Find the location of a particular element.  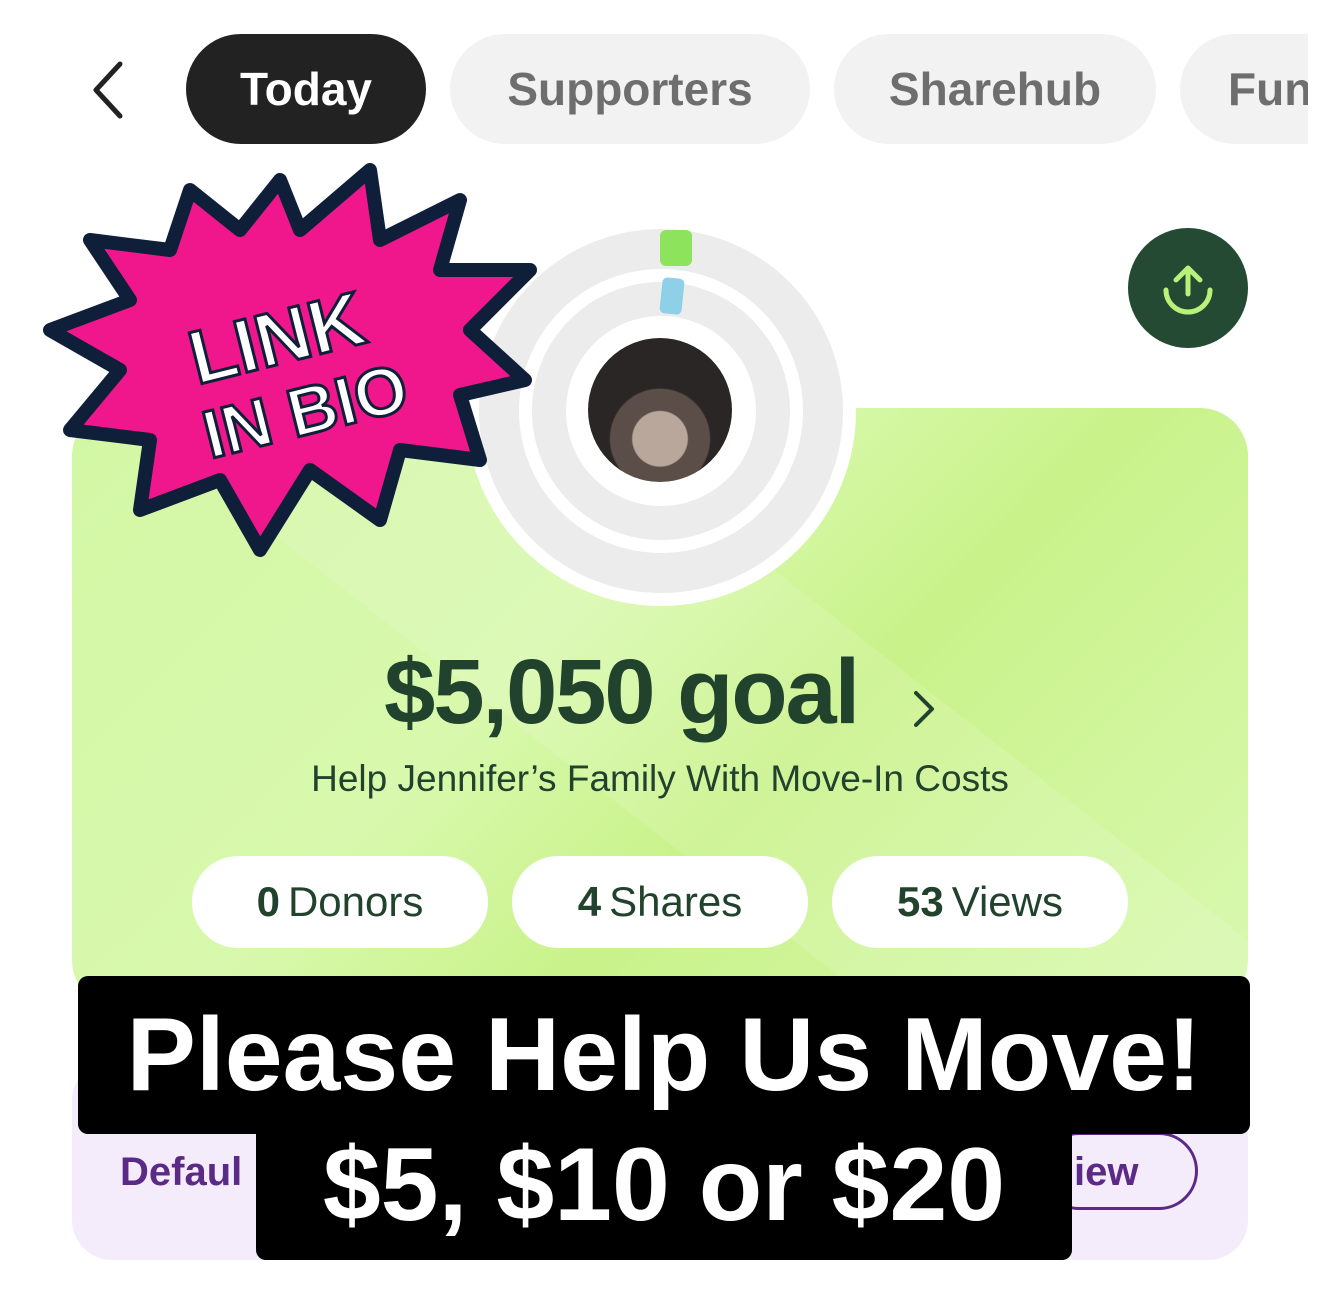

stat-views: 53 Views is located at coordinates (980, 902).